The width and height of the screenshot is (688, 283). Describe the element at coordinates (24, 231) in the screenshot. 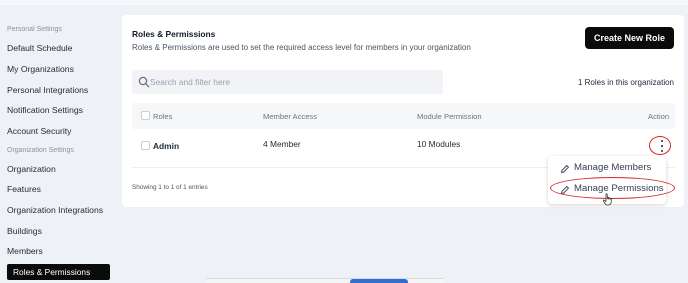

I see `sidebar-item-buildings: Buildings` at that location.